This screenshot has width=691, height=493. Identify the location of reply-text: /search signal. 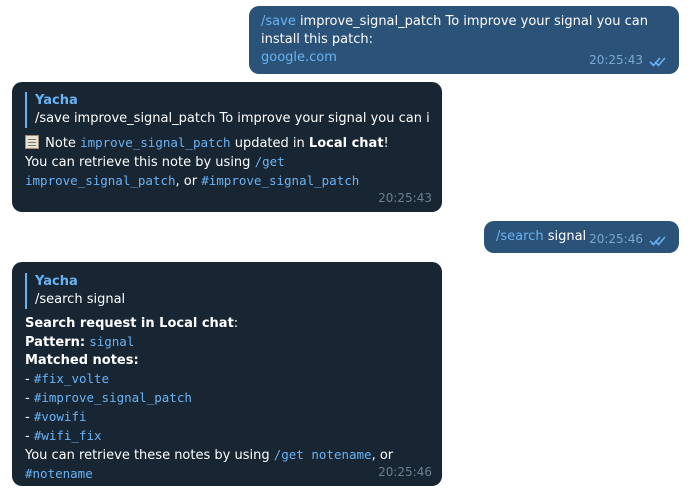
(80, 299).